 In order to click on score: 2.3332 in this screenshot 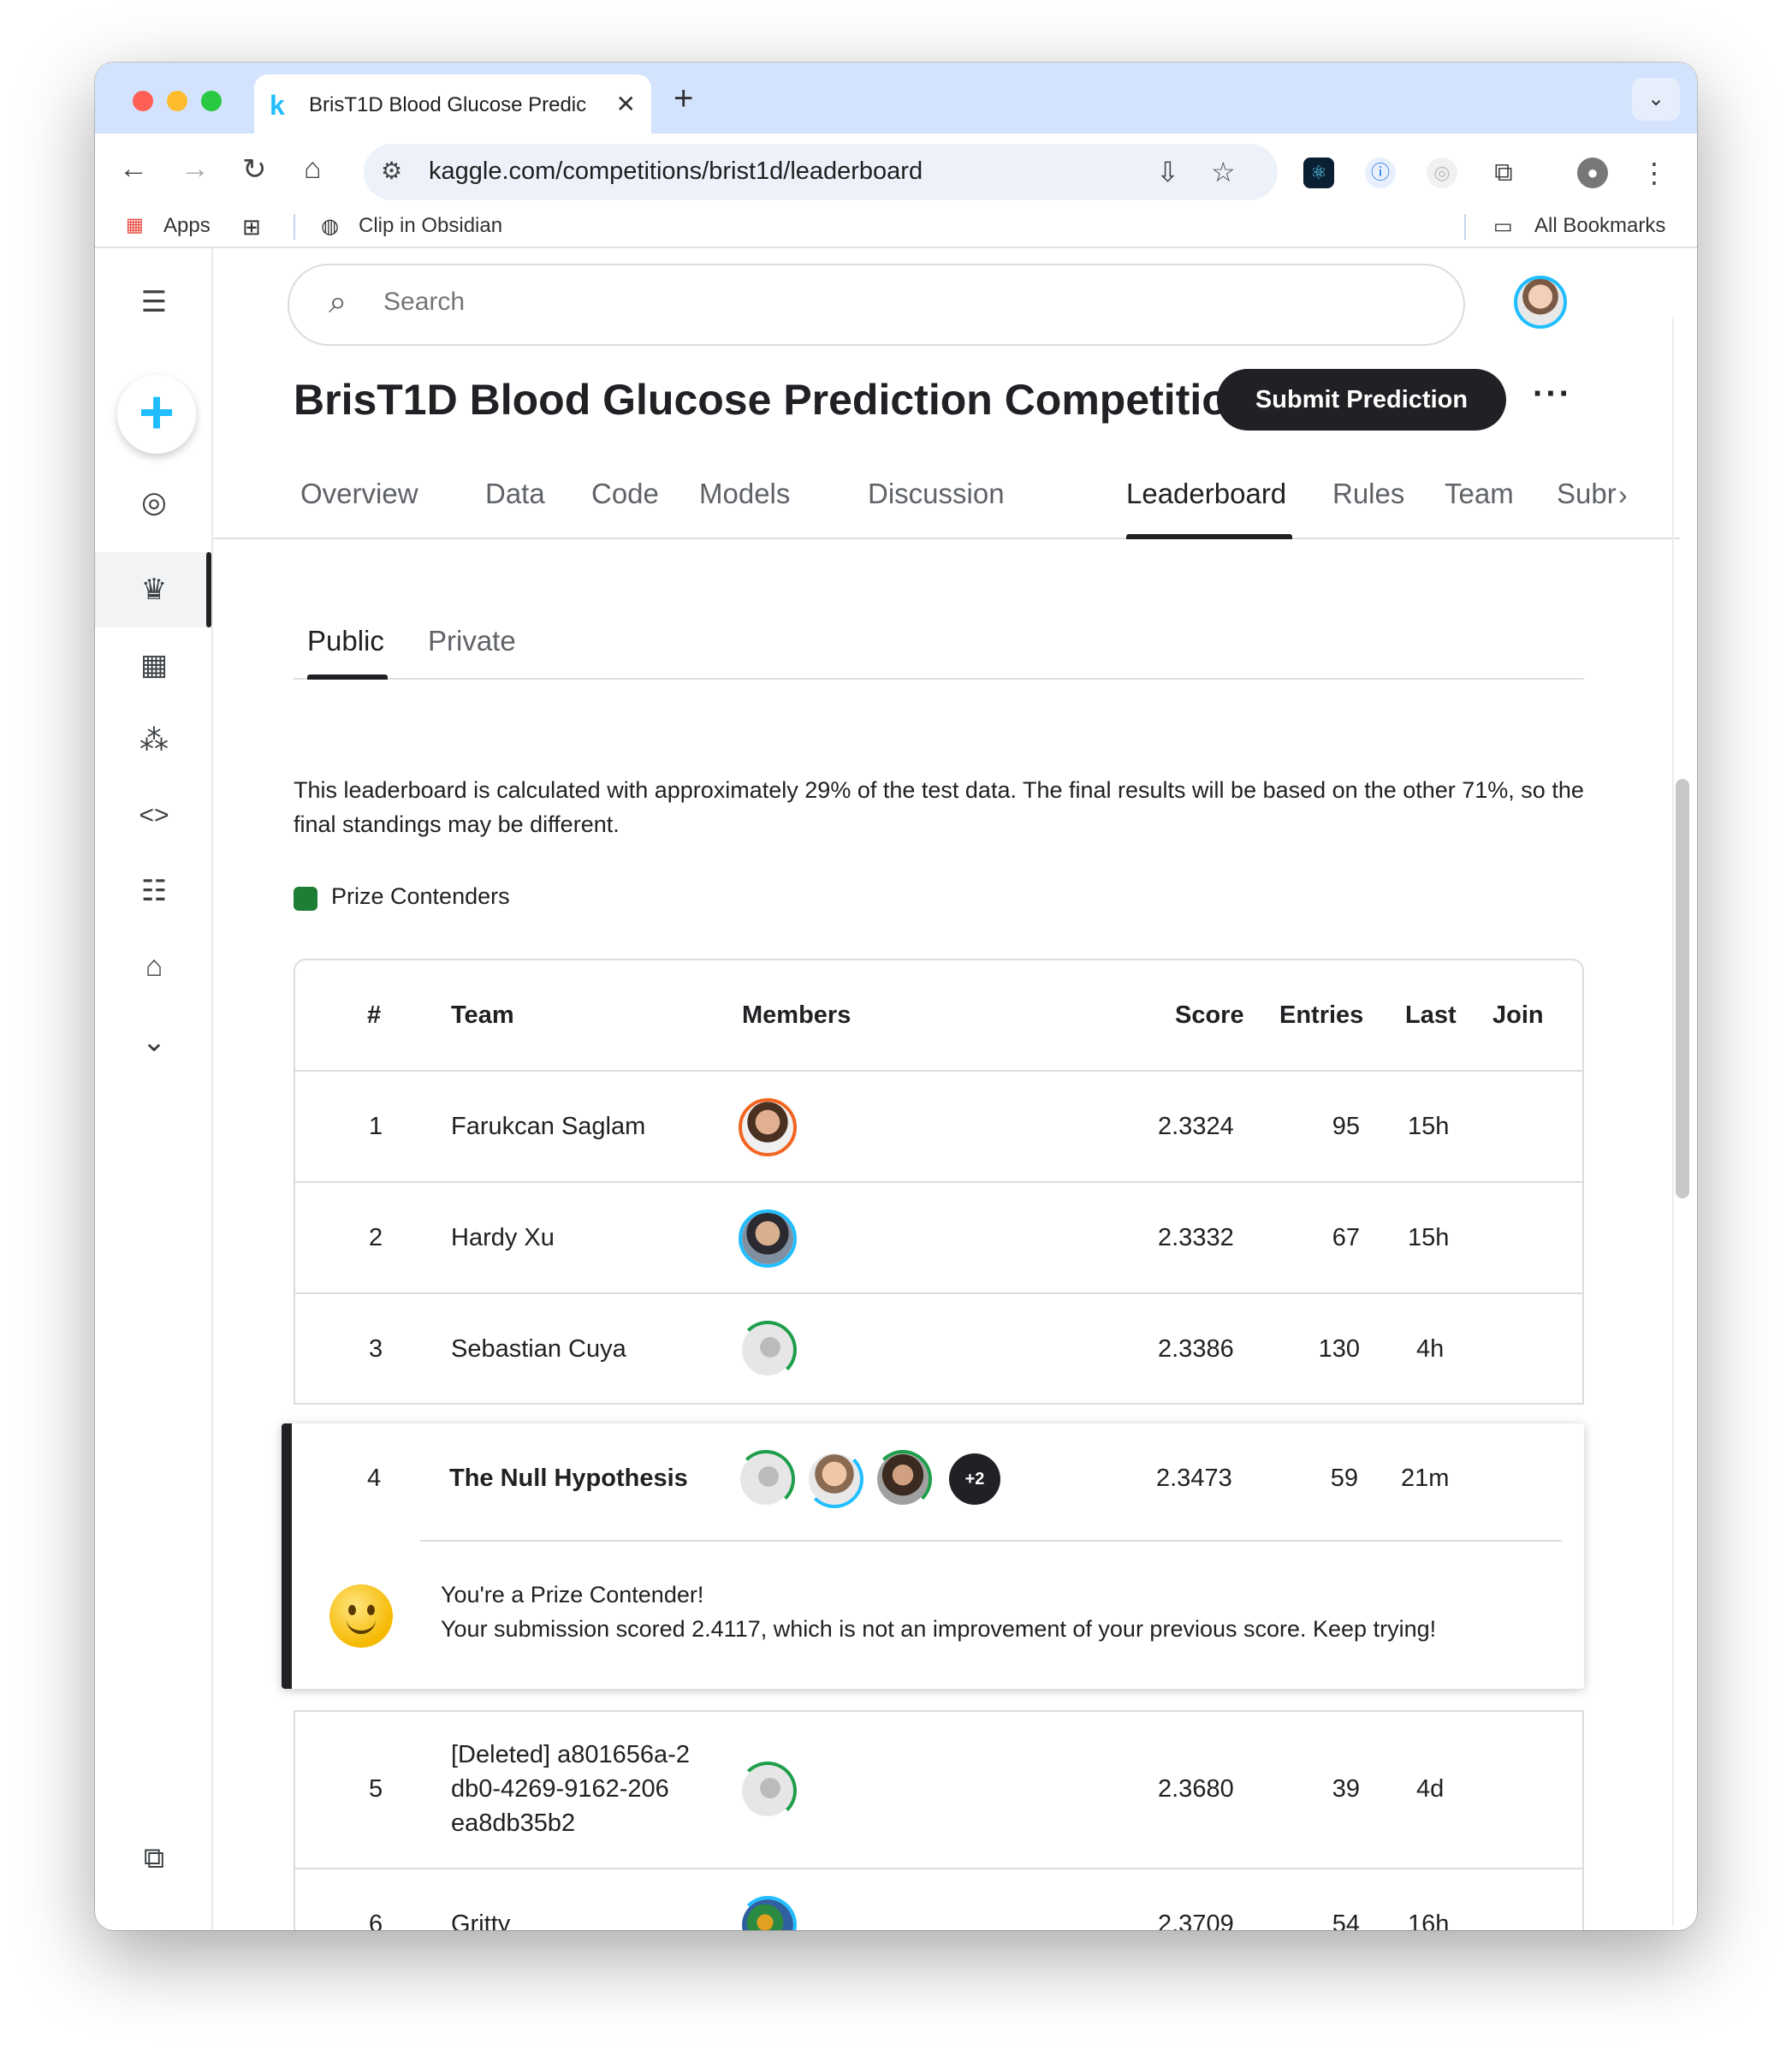, I will do `click(1196, 1237)`.